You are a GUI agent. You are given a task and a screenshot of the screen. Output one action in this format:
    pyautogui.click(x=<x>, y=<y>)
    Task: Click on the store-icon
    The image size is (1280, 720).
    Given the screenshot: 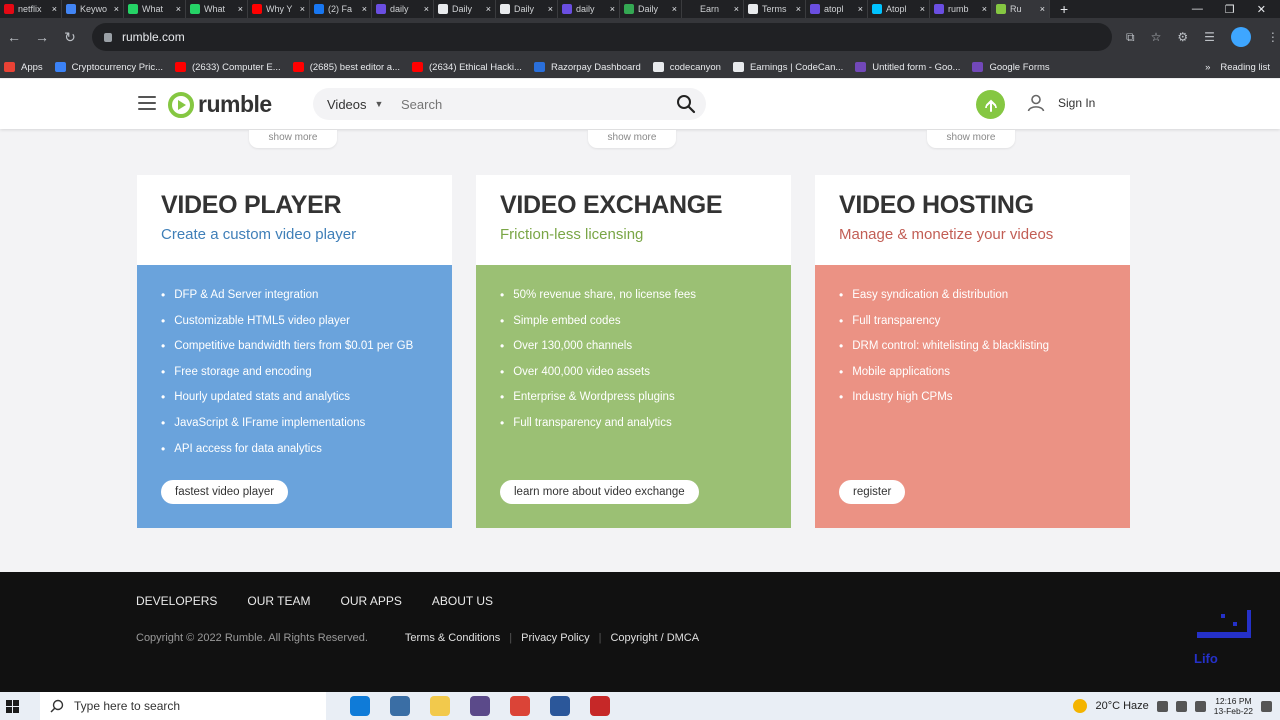 What is the action you would take?
    pyautogui.click(x=400, y=706)
    